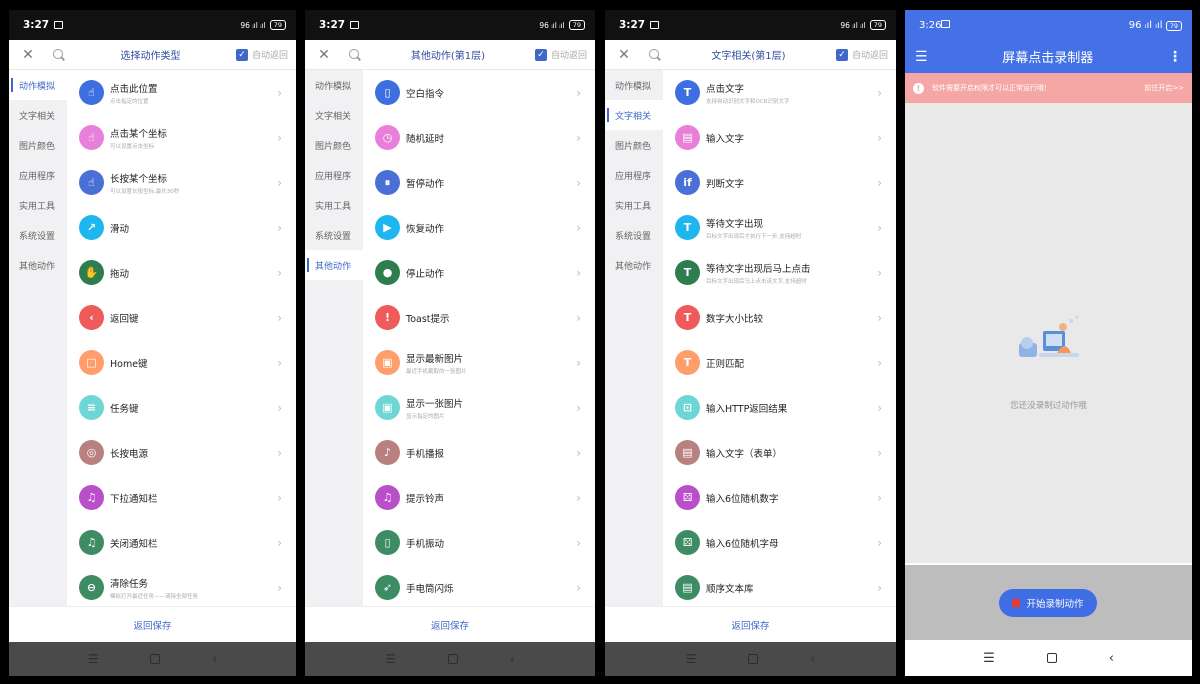  I want to click on start-recording-button: 开始录制动作, so click(1048, 603).